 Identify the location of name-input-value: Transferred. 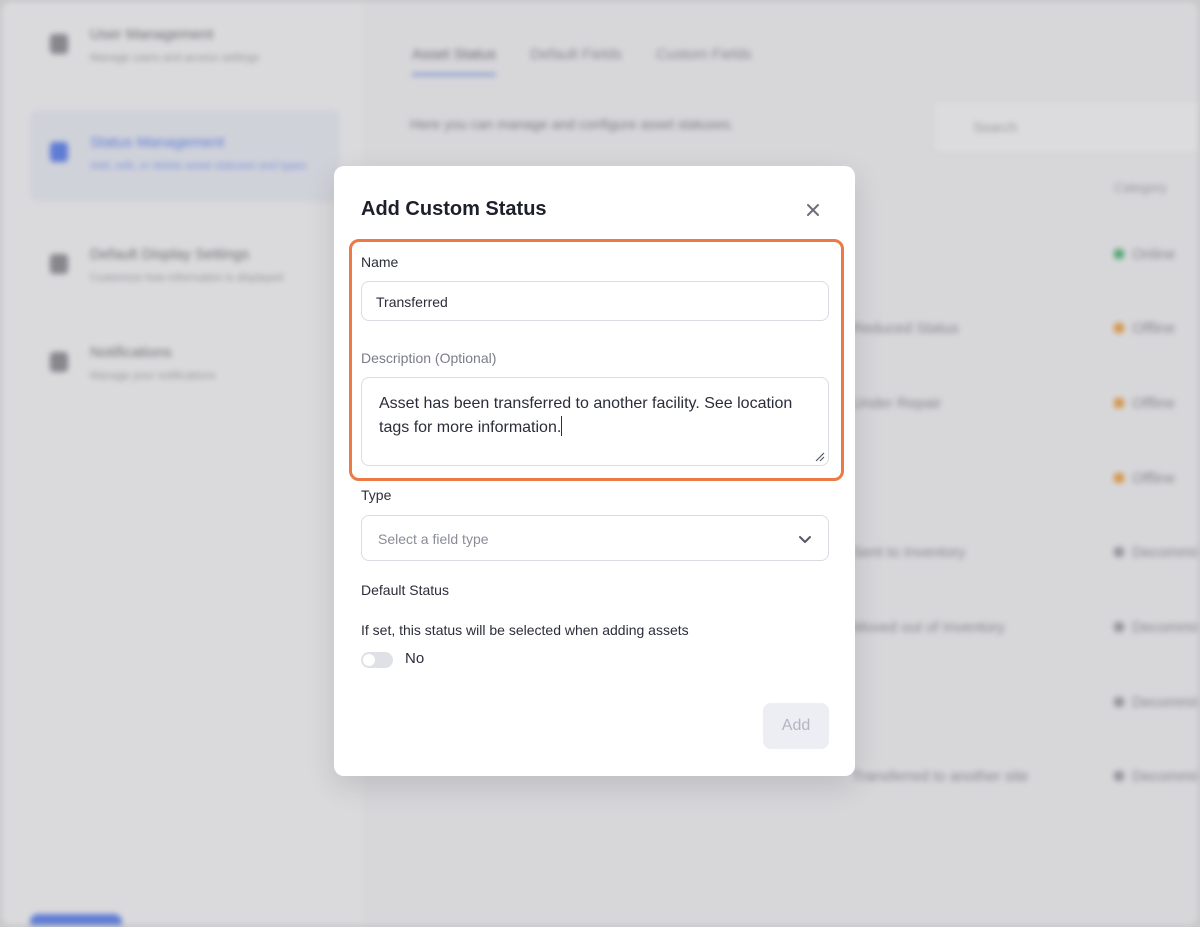
(412, 302).